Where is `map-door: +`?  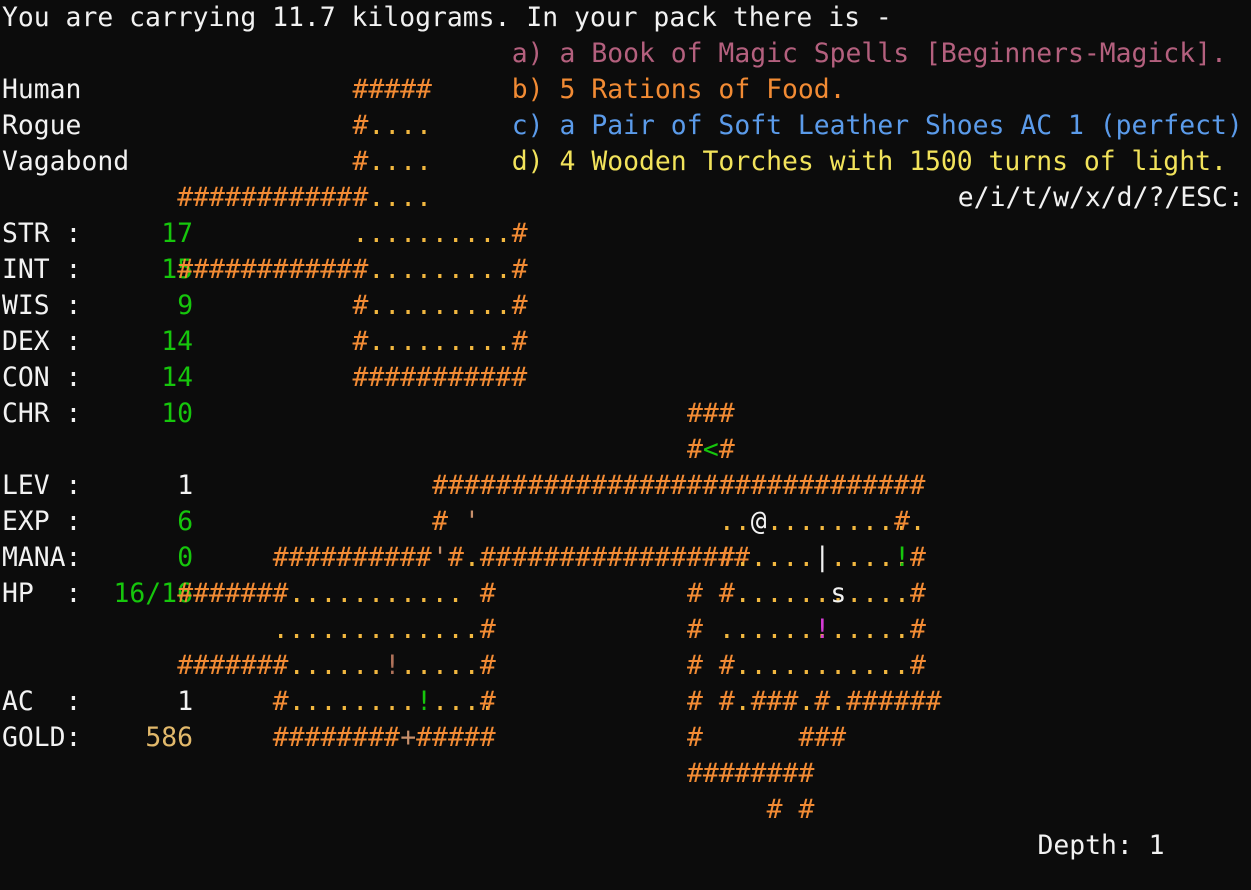
map-door: + is located at coordinates (408, 737).